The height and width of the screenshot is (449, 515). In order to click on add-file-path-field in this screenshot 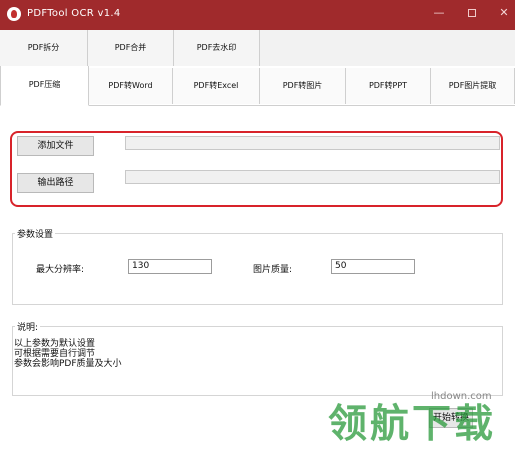, I will do `click(312, 143)`.